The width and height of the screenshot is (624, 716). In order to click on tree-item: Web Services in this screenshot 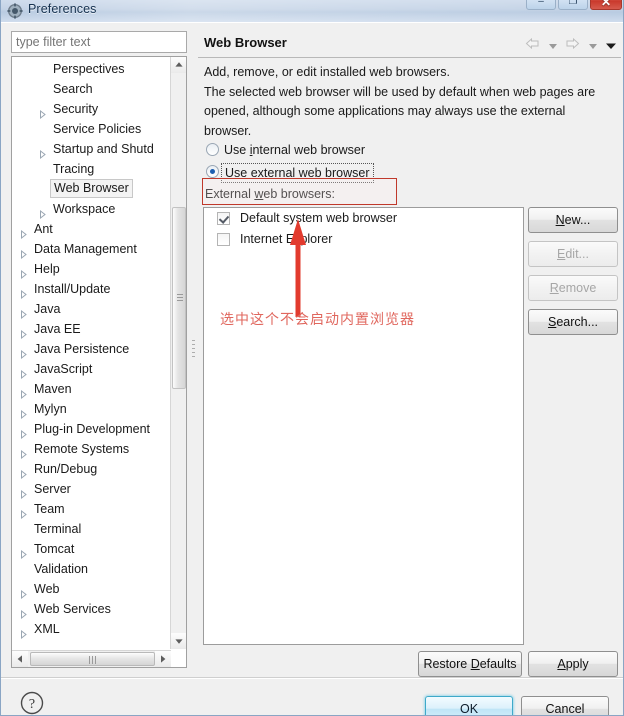, I will do `click(91, 609)`.